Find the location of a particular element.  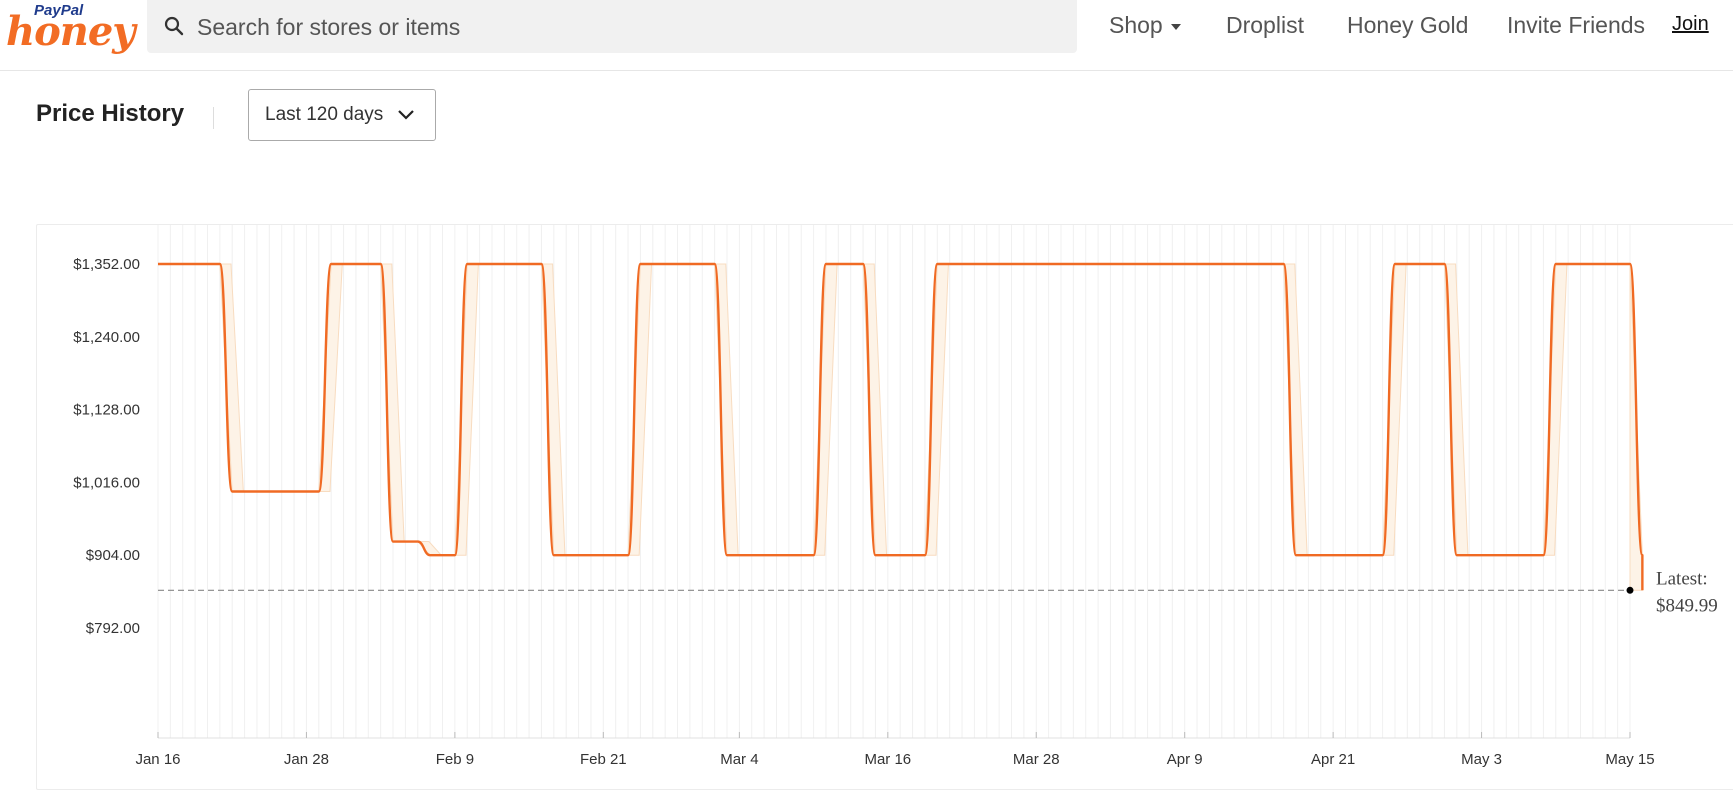

nav-honey-gold: Honey Gold is located at coordinates (1407, 25).